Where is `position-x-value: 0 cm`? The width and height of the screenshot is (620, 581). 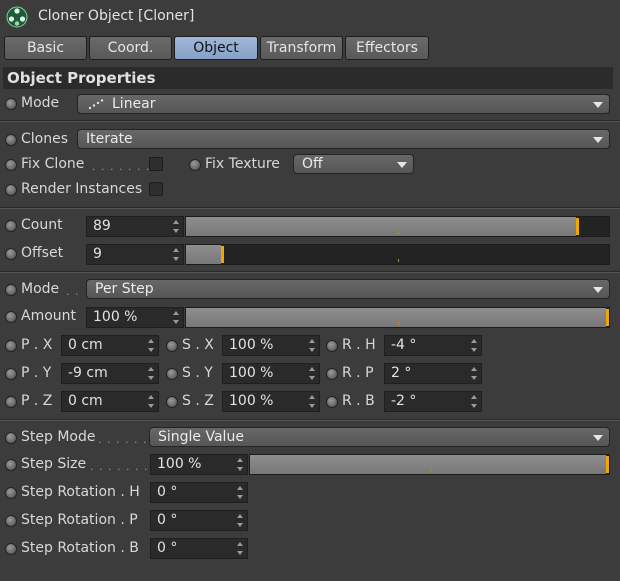 position-x-value: 0 cm is located at coordinates (85, 345).